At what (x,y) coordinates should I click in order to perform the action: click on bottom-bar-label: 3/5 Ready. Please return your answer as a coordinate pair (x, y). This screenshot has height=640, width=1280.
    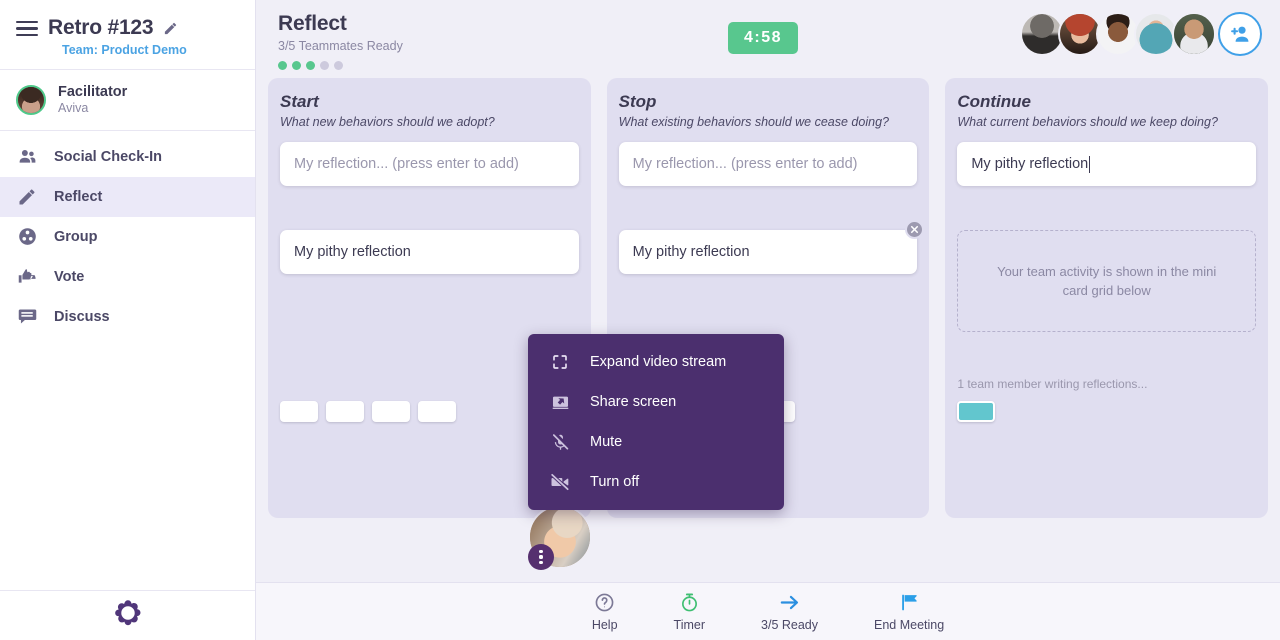
    Looking at the image, I should click on (789, 624).